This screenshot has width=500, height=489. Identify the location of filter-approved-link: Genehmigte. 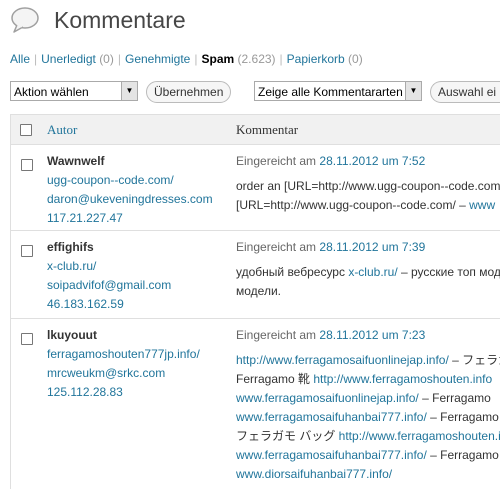
(157, 59).